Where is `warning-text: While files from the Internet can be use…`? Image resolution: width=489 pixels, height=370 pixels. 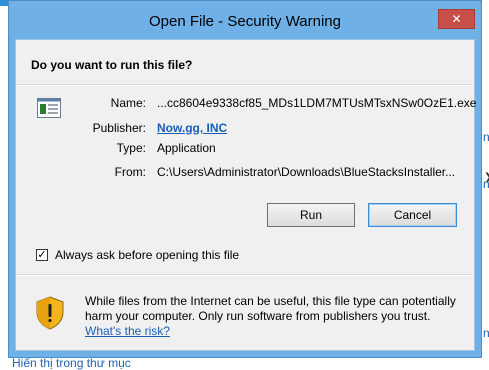
warning-text: While files from the Internet can be use… is located at coordinates (270, 308).